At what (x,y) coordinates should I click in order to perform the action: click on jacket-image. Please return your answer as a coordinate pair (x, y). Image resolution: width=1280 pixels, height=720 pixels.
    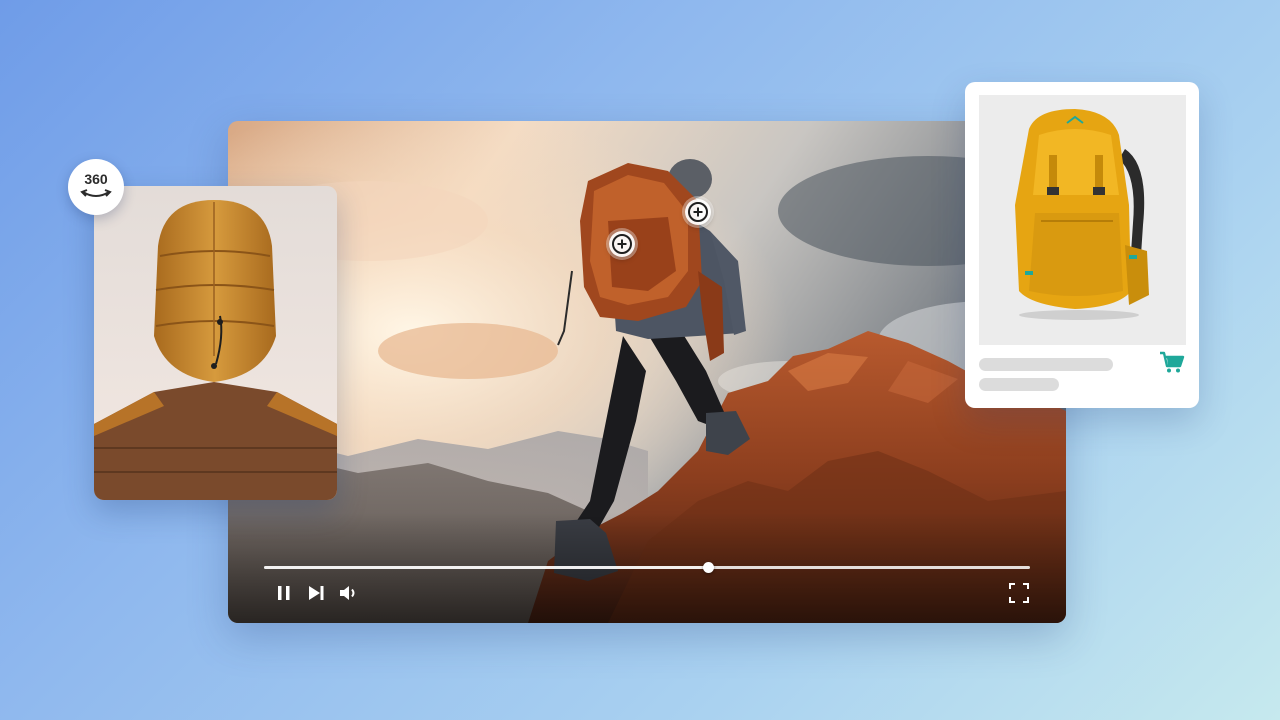
    Looking at the image, I should click on (215, 343).